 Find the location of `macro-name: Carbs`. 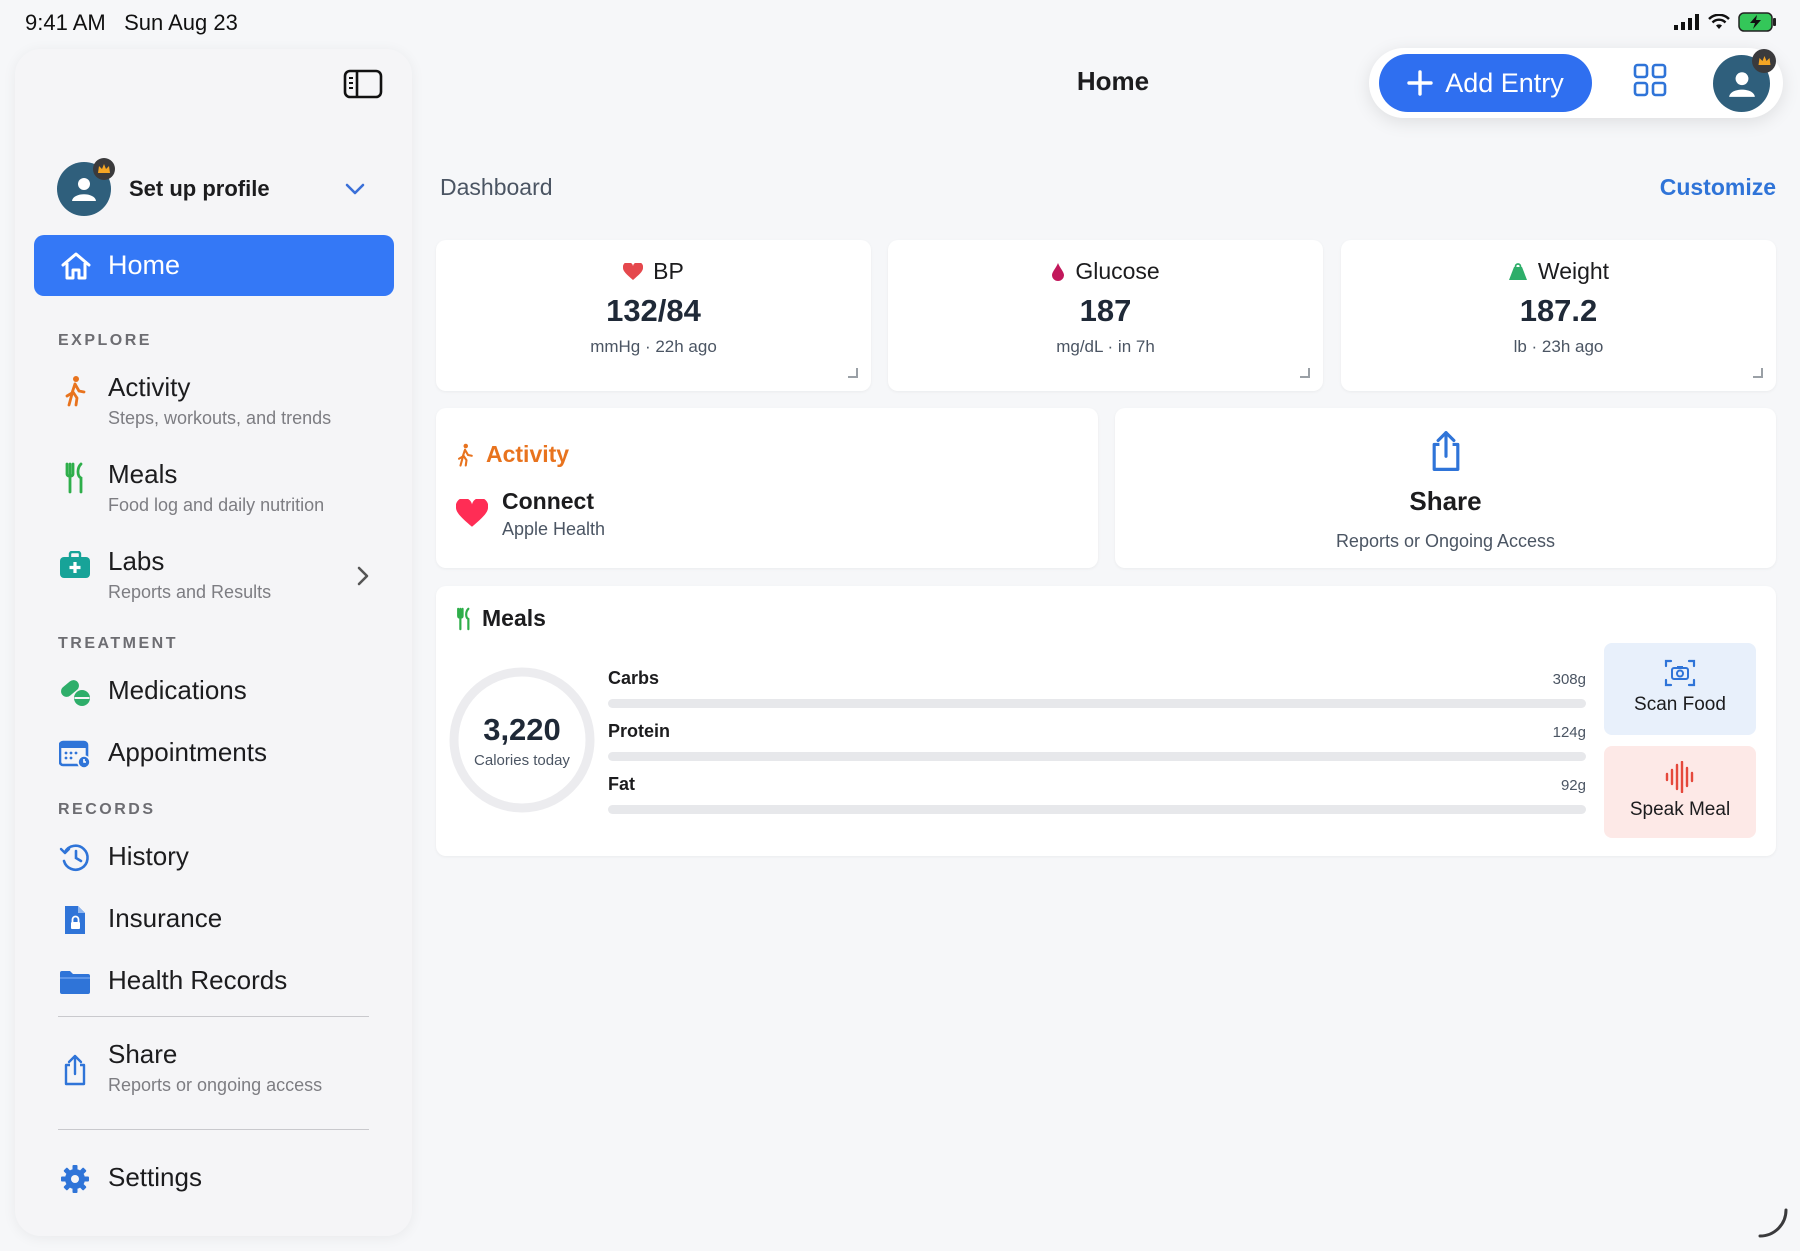

macro-name: Carbs is located at coordinates (634, 678).